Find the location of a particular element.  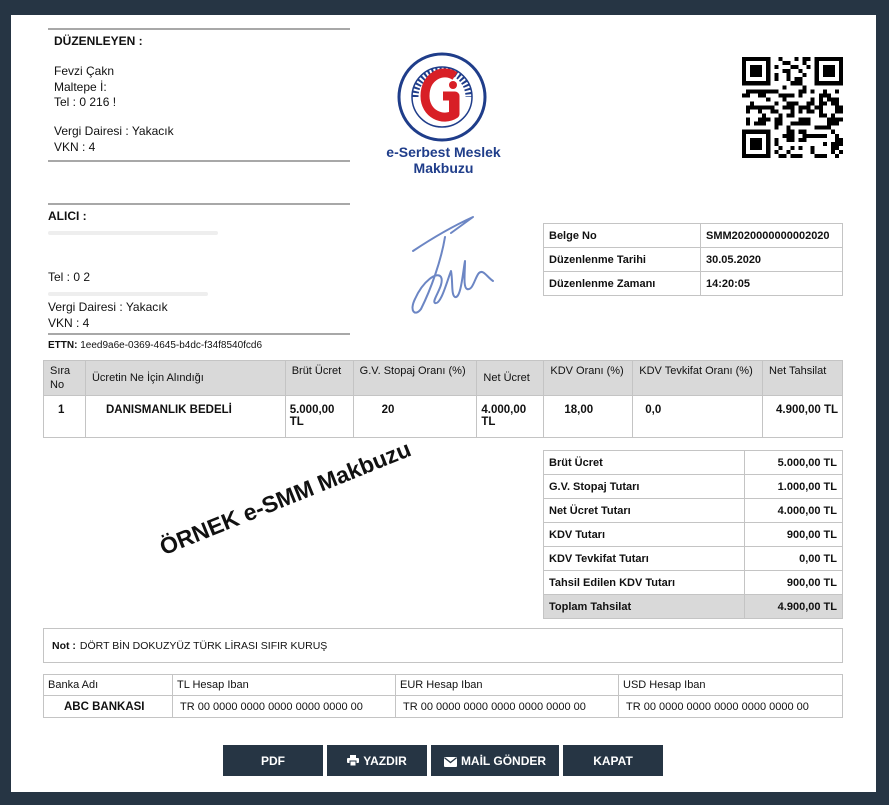

issuer-tax-office: Vergi Dairesi : Yakacık is located at coordinates (114, 131).